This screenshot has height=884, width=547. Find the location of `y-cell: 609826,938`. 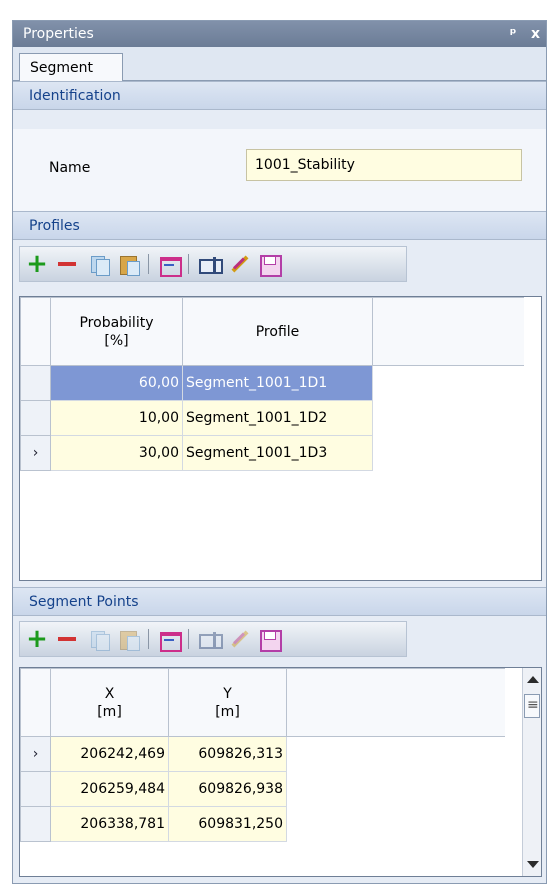

y-cell: 609826,938 is located at coordinates (227, 789).